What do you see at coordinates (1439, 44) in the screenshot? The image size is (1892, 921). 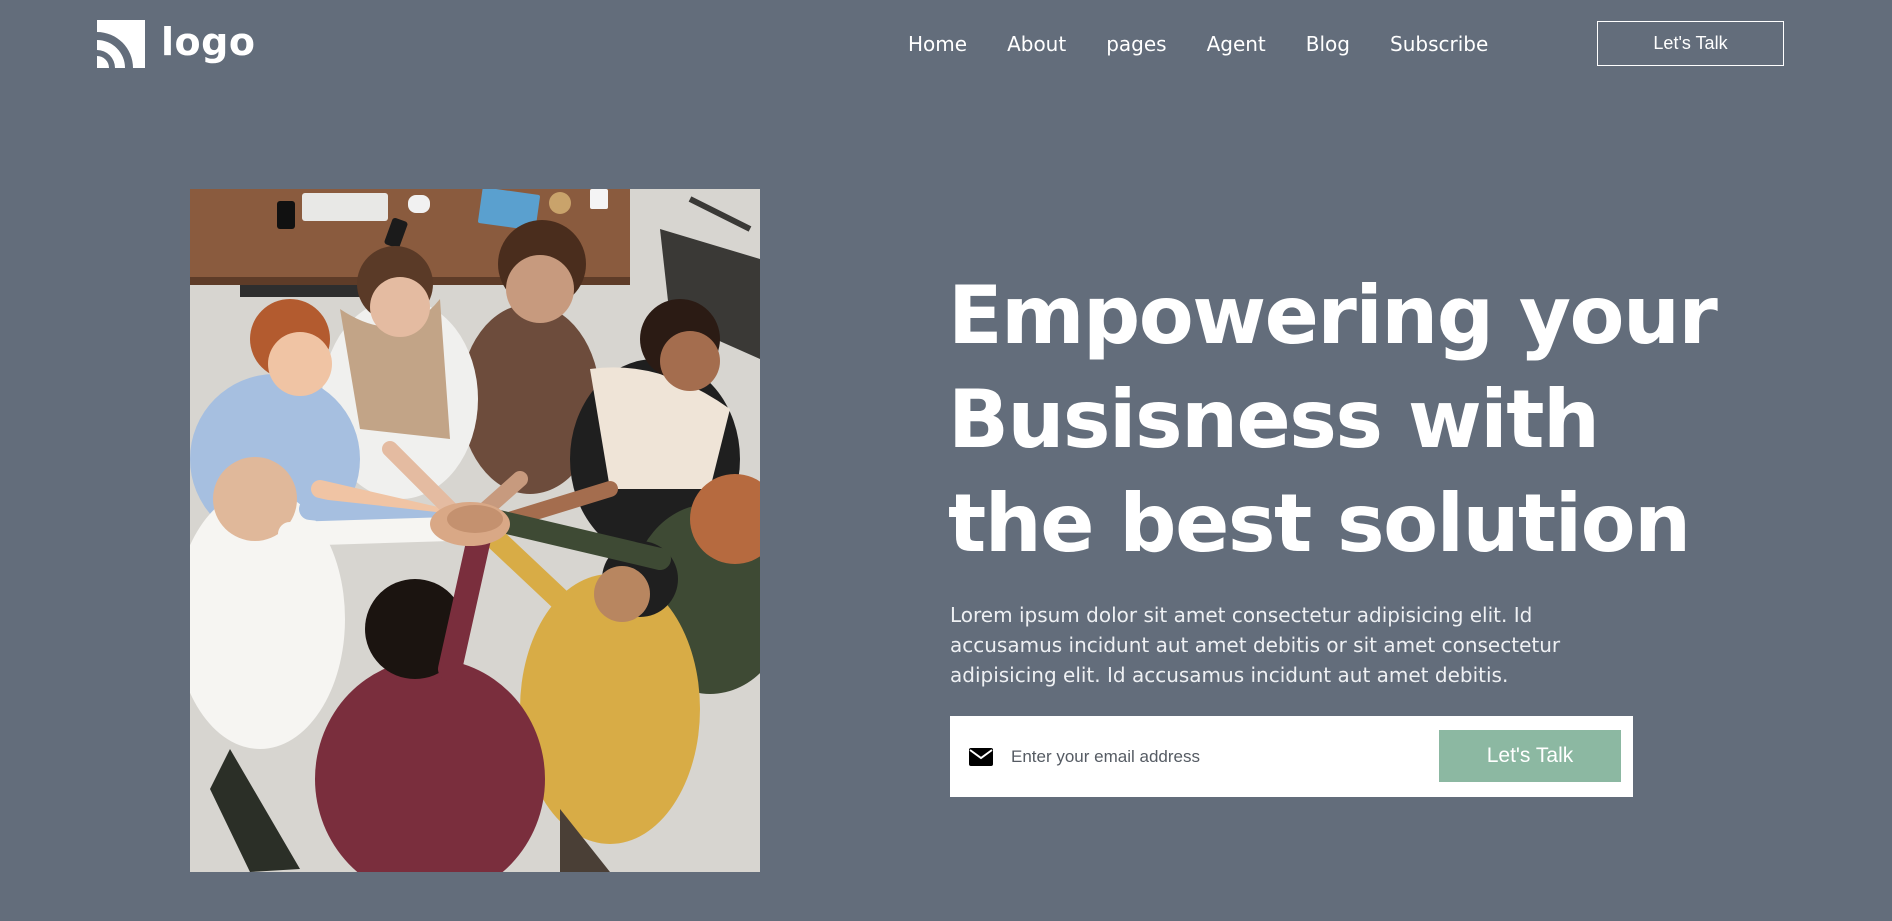 I see `nav-item-subscribe: Subscribe` at bounding box center [1439, 44].